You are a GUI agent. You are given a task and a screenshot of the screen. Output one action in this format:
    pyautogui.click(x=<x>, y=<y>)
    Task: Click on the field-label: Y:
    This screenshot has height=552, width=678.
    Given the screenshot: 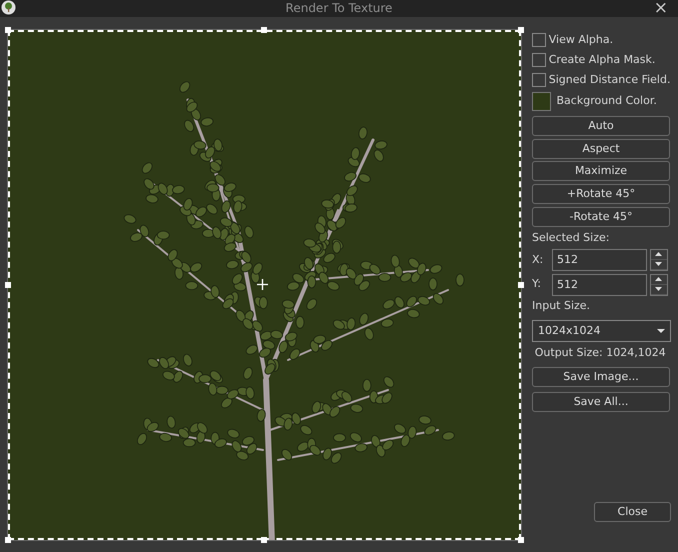 What is the action you would take?
    pyautogui.click(x=537, y=284)
    